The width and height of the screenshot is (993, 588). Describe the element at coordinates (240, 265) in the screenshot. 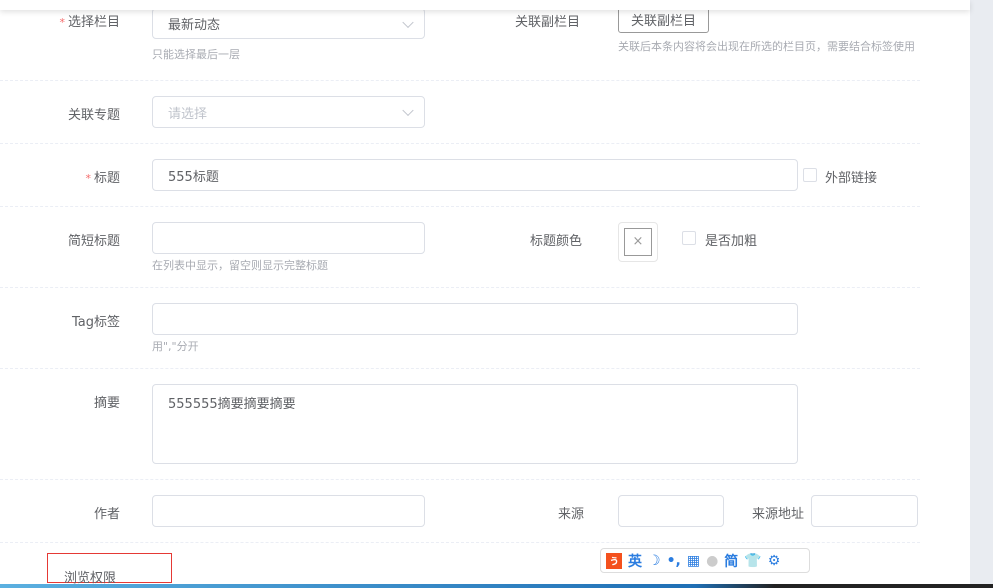

I see `short-title-hint: 在列表中显示，留空则显示完整标题` at that location.